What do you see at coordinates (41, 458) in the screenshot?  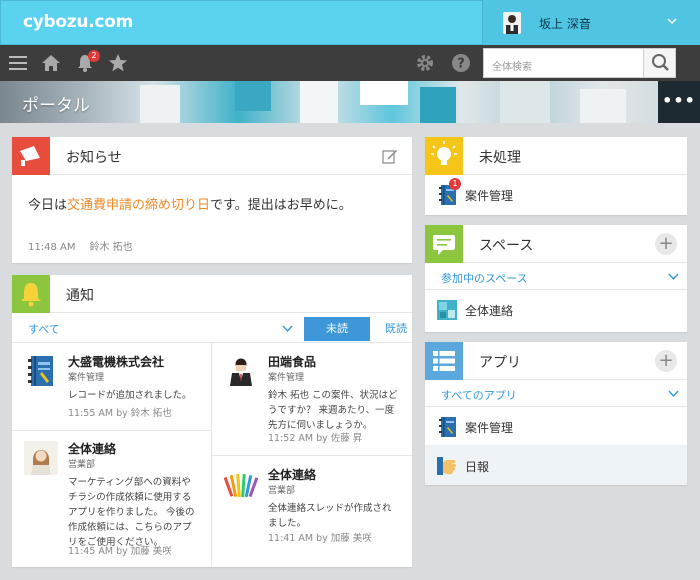 I see `user-avatar-icon` at bounding box center [41, 458].